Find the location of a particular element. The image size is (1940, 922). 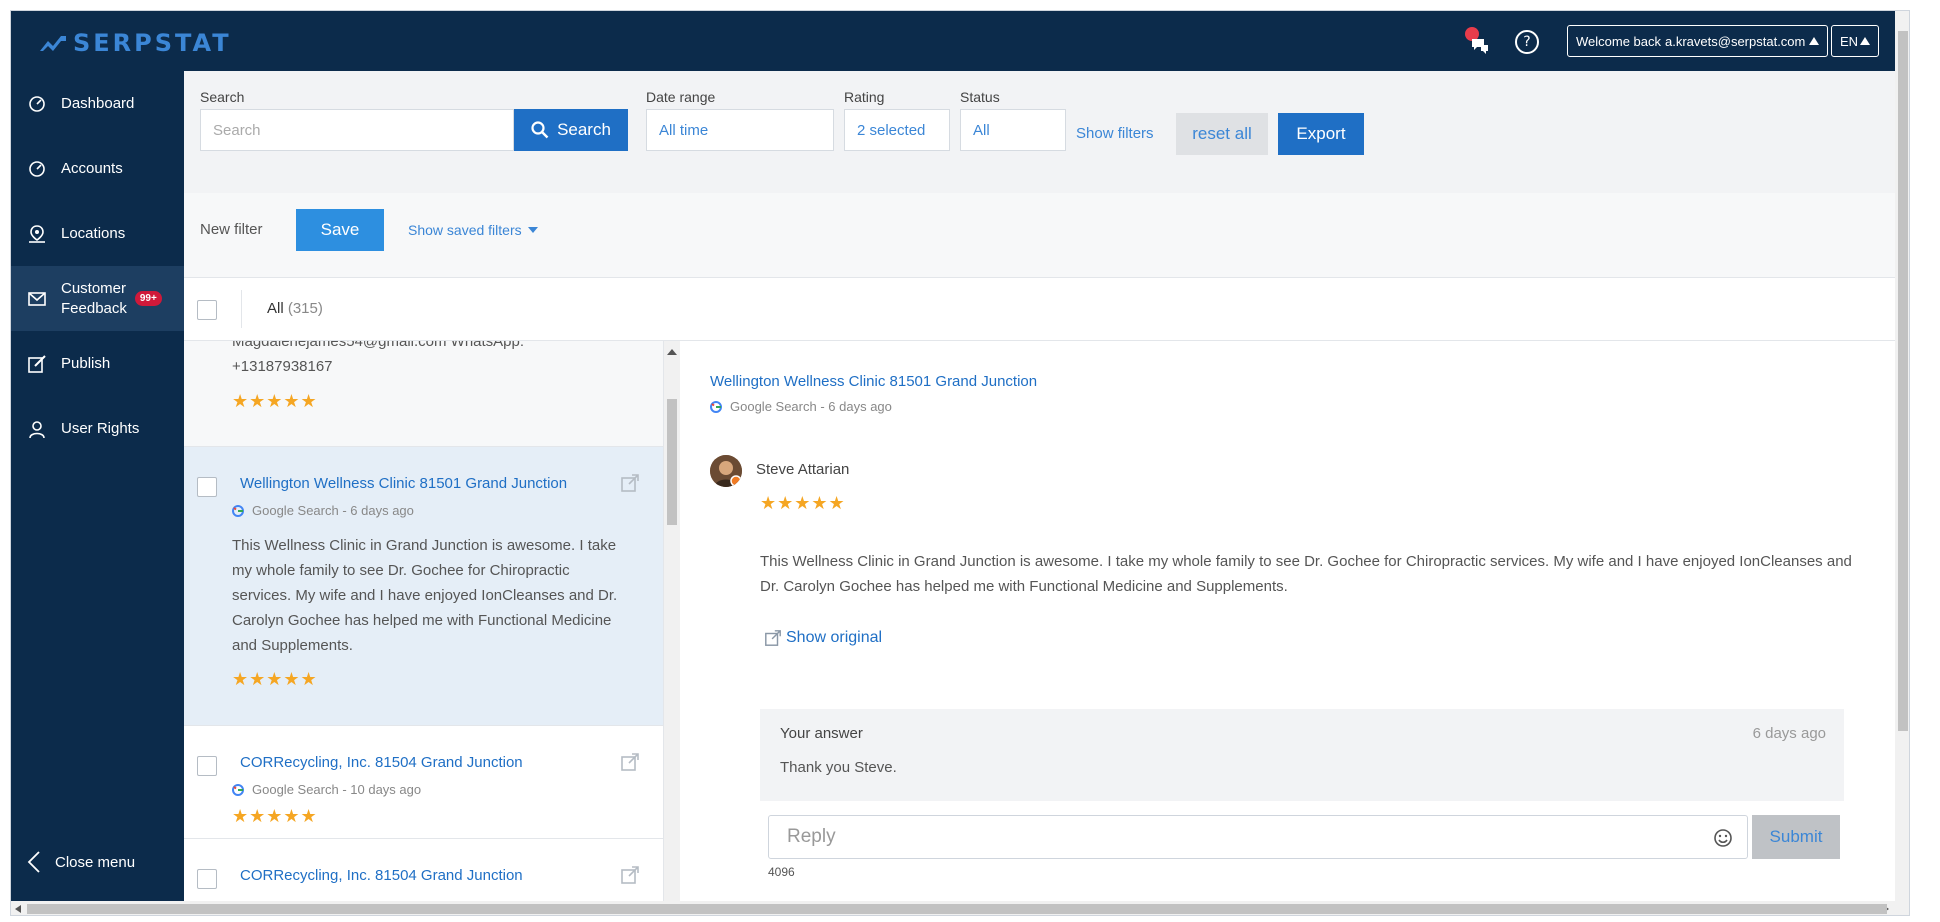

sidebar-item-label: Accounts is located at coordinates (92, 168).